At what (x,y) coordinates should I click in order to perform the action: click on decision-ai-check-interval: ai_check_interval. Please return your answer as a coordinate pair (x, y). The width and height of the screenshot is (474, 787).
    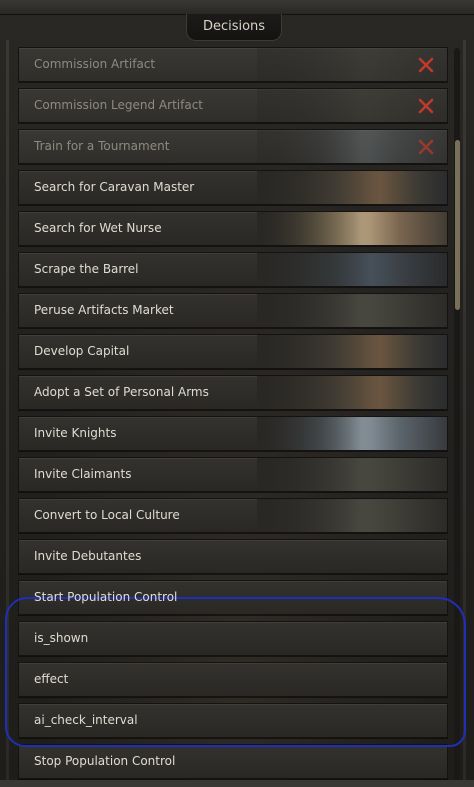
    Looking at the image, I should click on (233, 720).